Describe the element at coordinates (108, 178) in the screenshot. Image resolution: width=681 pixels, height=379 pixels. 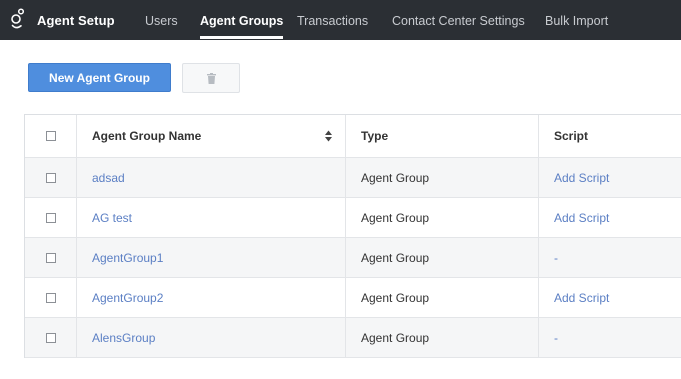
I see `group-name-link: adsad` at that location.